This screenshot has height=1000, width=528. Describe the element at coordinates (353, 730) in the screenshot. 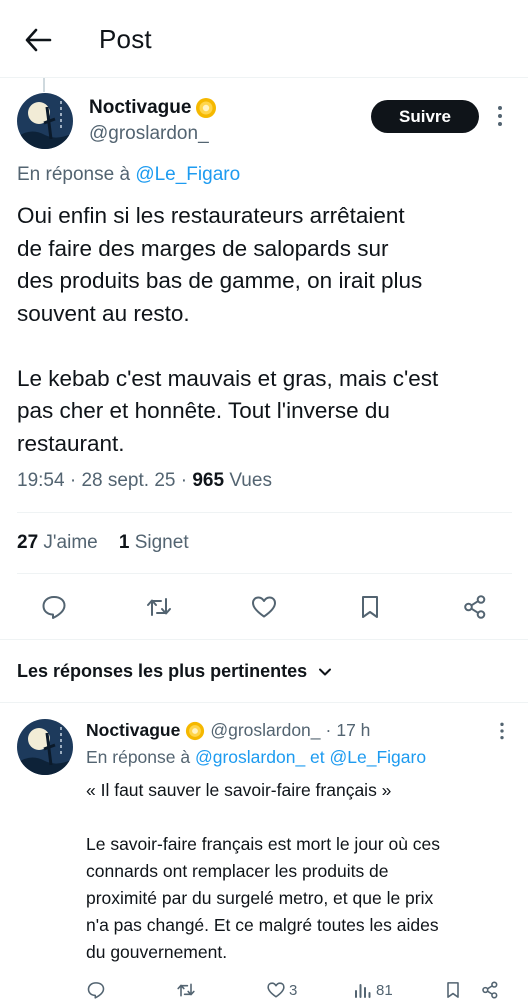

I see `reply-age: 17 h` at that location.